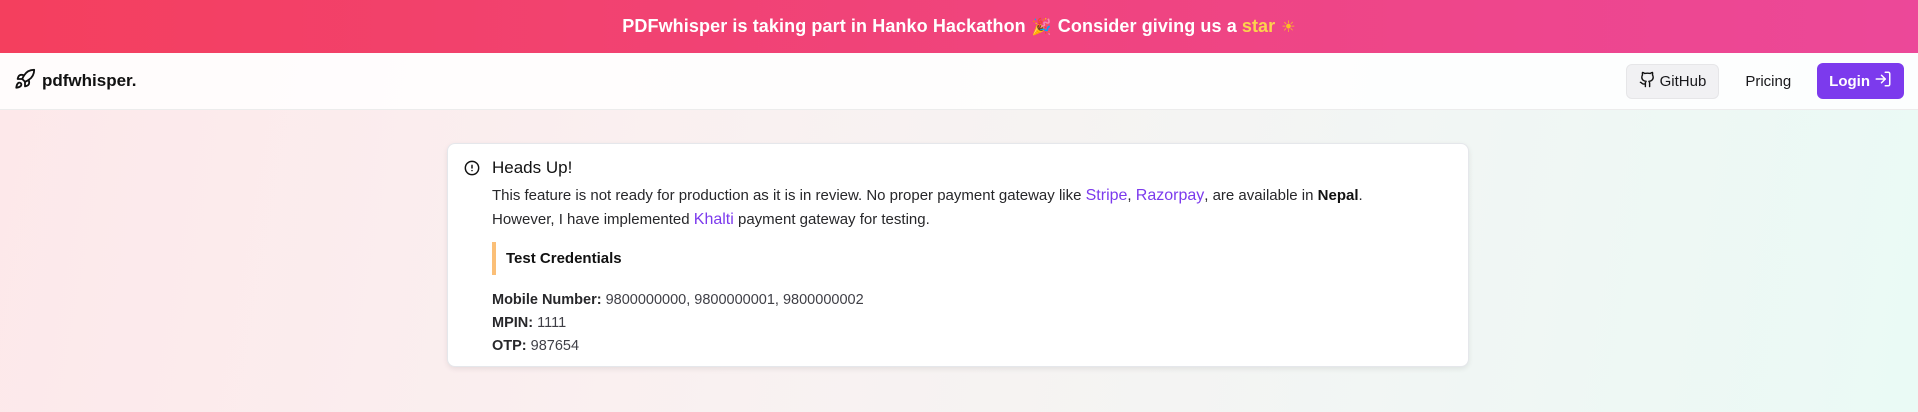  Describe the element at coordinates (552, 323) in the screenshot. I see `mpin-value: 1111` at that location.